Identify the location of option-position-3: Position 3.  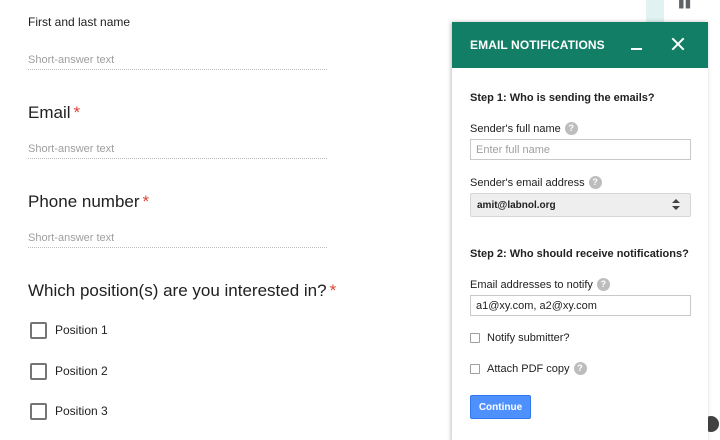
(69, 411).